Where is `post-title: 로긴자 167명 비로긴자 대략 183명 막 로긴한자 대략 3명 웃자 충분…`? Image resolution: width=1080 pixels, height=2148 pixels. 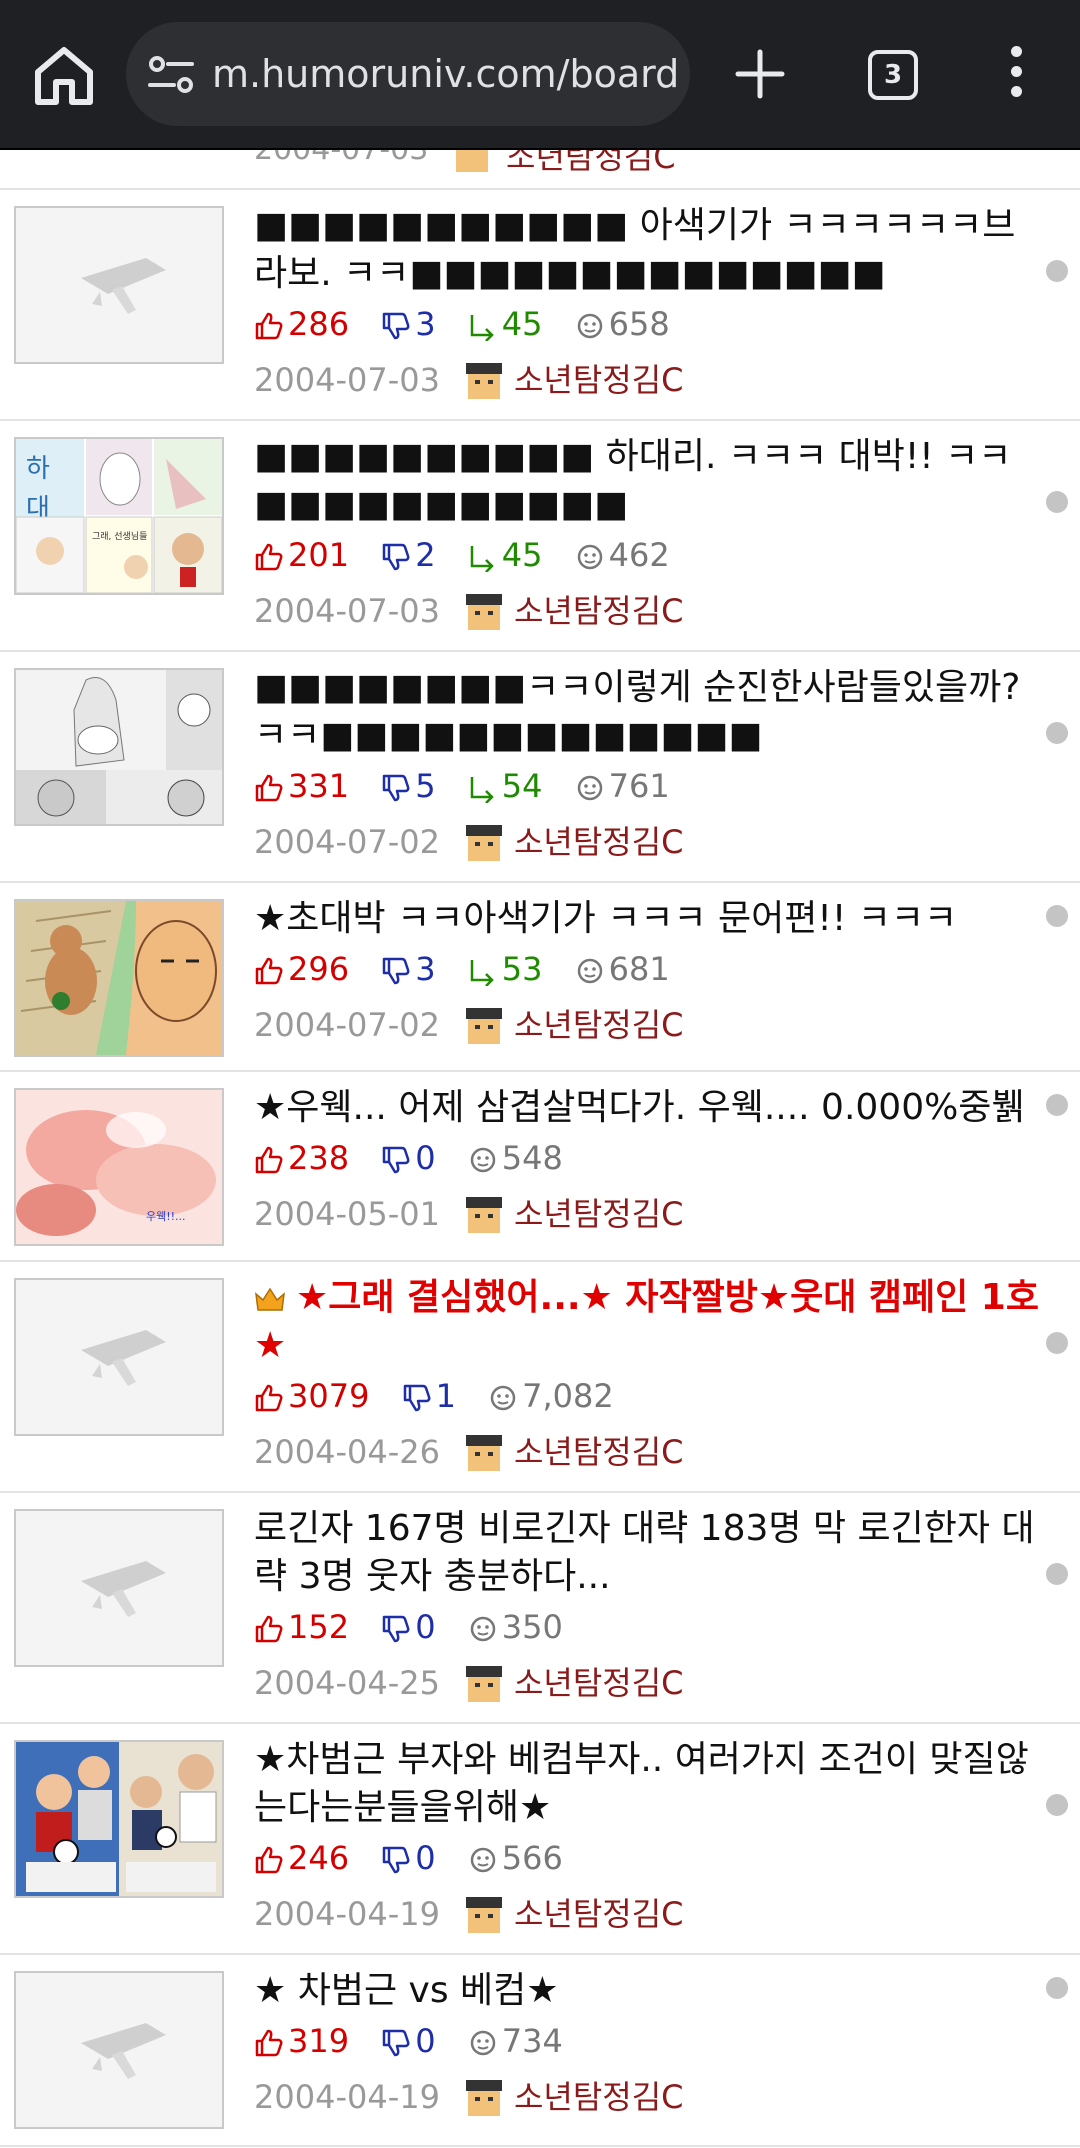 post-title: 로긴자 167명 비로긴자 대략 183명 막 로긴한자 대략 3명 웃자 충분… is located at coordinates (649, 1553).